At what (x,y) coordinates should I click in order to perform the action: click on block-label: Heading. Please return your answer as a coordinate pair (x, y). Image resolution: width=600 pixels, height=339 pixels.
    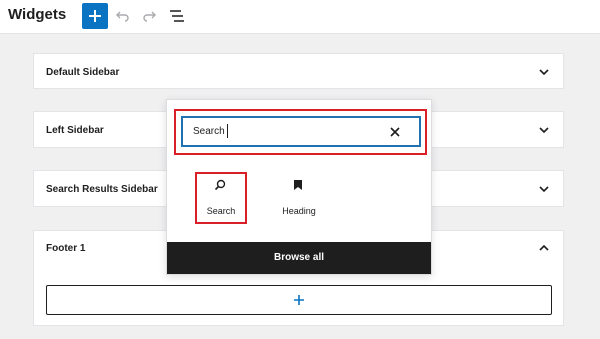
    Looking at the image, I should click on (299, 211).